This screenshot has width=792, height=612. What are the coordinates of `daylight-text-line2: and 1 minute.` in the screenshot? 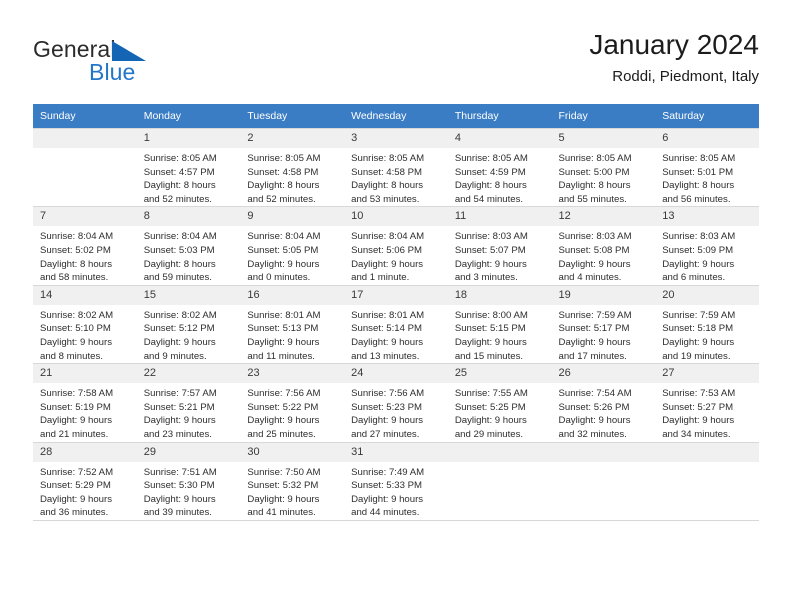 It's located at (380, 278).